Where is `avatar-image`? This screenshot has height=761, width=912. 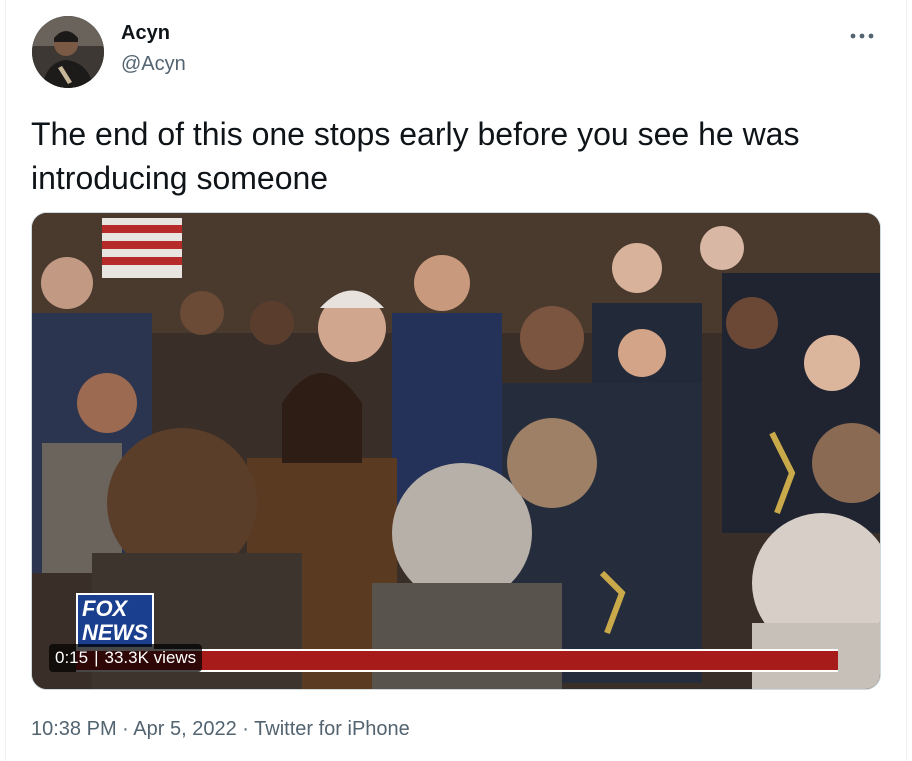 avatar-image is located at coordinates (68, 52).